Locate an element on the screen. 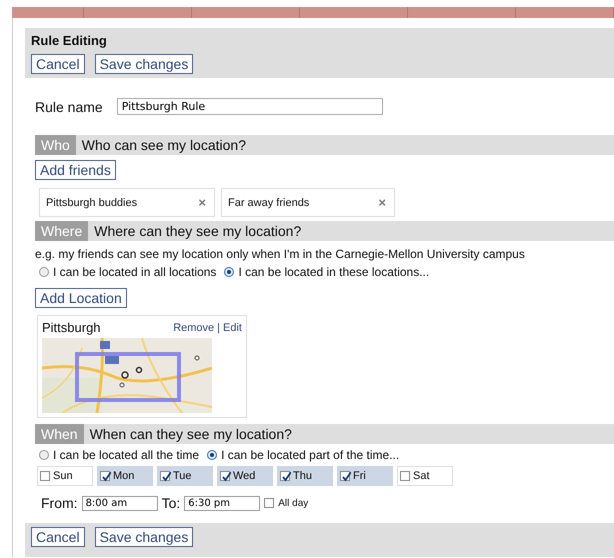 The image size is (614, 558). day-label: Mon is located at coordinates (123, 476).